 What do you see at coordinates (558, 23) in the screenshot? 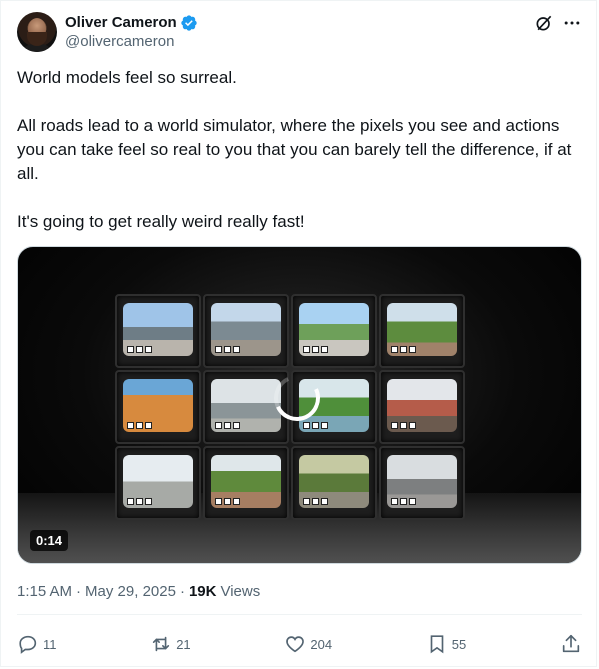
I see `header-actions` at bounding box center [558, 23].